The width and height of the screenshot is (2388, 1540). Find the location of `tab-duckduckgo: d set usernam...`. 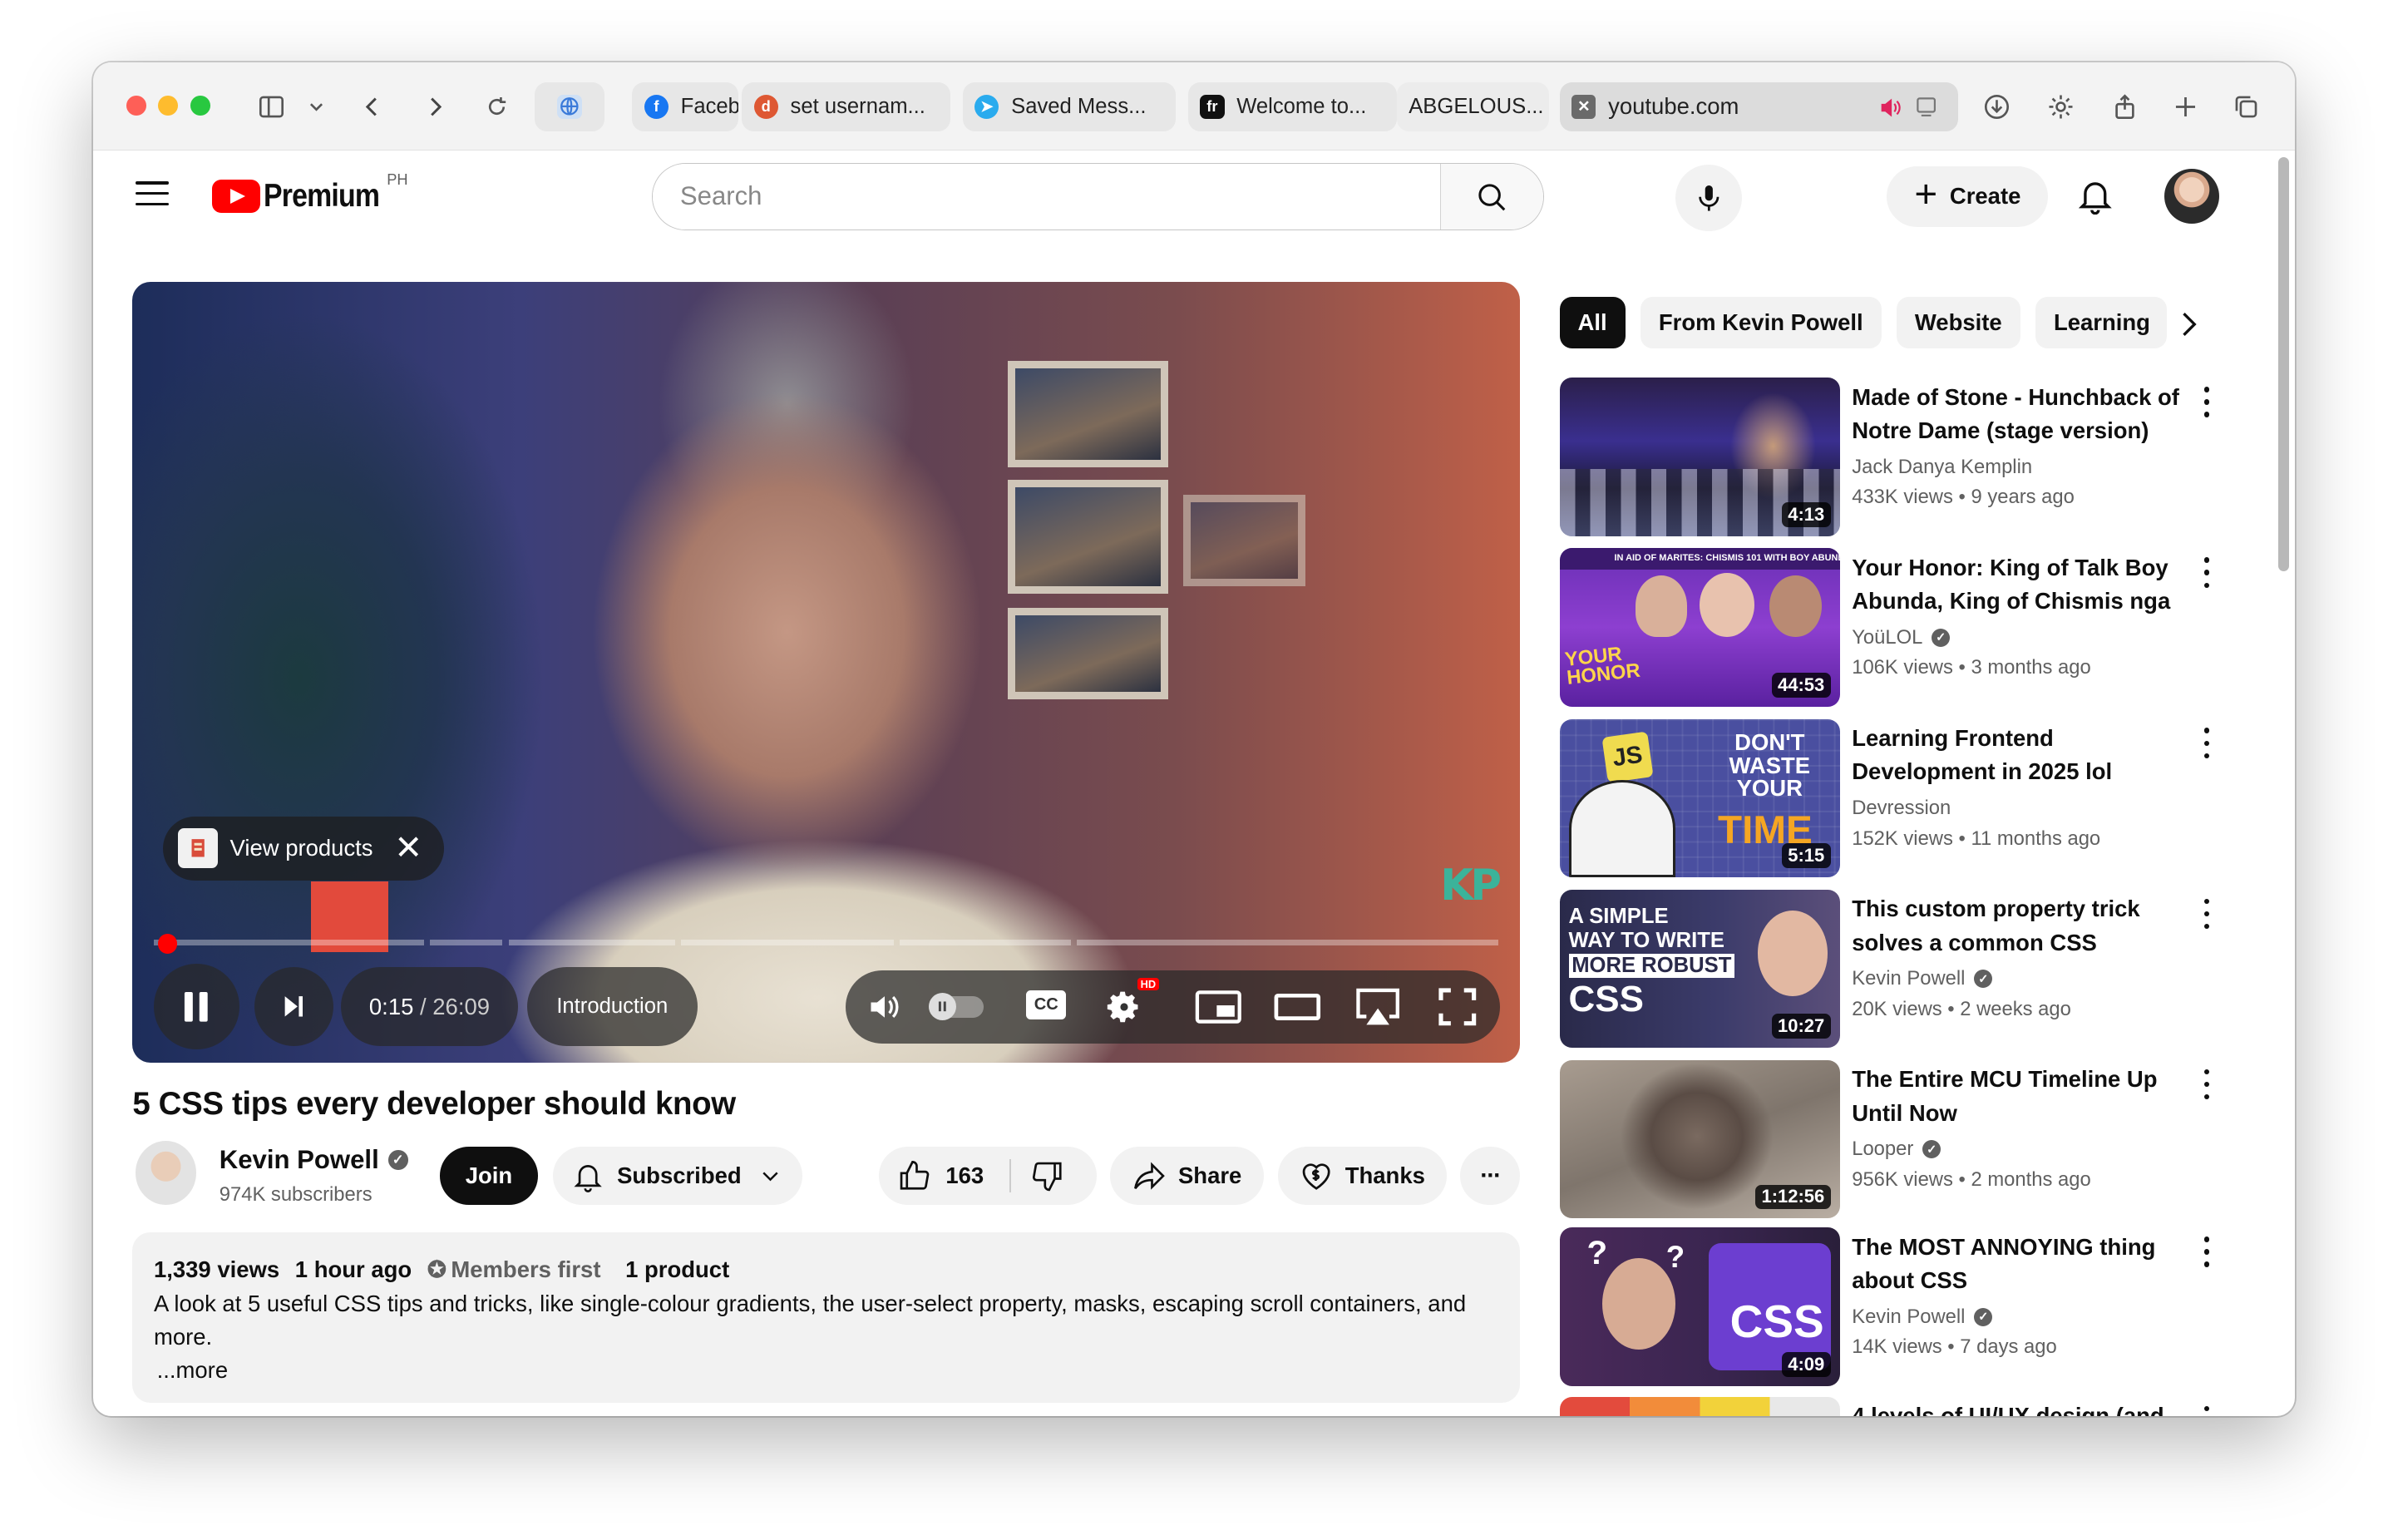

tab-duckduckgo: d set usernam... is located at coordinates (845, 106).